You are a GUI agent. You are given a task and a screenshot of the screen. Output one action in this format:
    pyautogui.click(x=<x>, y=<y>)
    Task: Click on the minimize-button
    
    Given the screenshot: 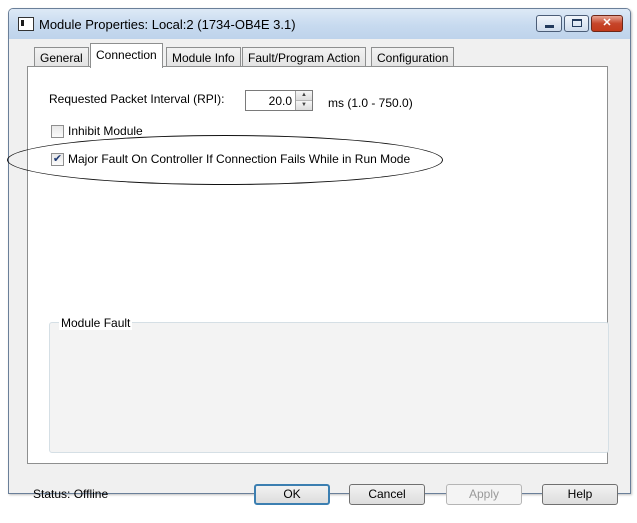 What is the action you would take?
    pyautogui.click(x=549, y=23)
    